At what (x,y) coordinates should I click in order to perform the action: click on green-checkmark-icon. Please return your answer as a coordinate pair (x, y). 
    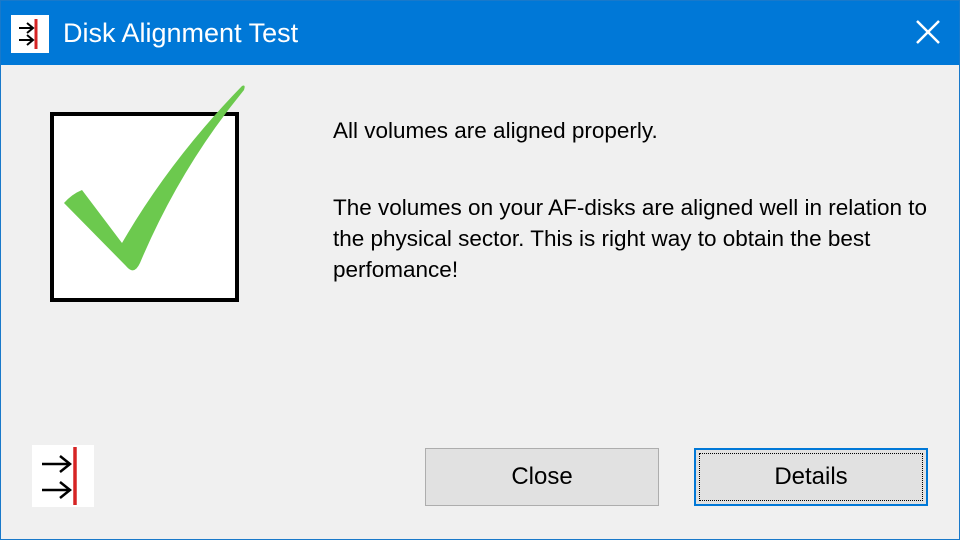
    Looking at the image, I should click on (147, 193).